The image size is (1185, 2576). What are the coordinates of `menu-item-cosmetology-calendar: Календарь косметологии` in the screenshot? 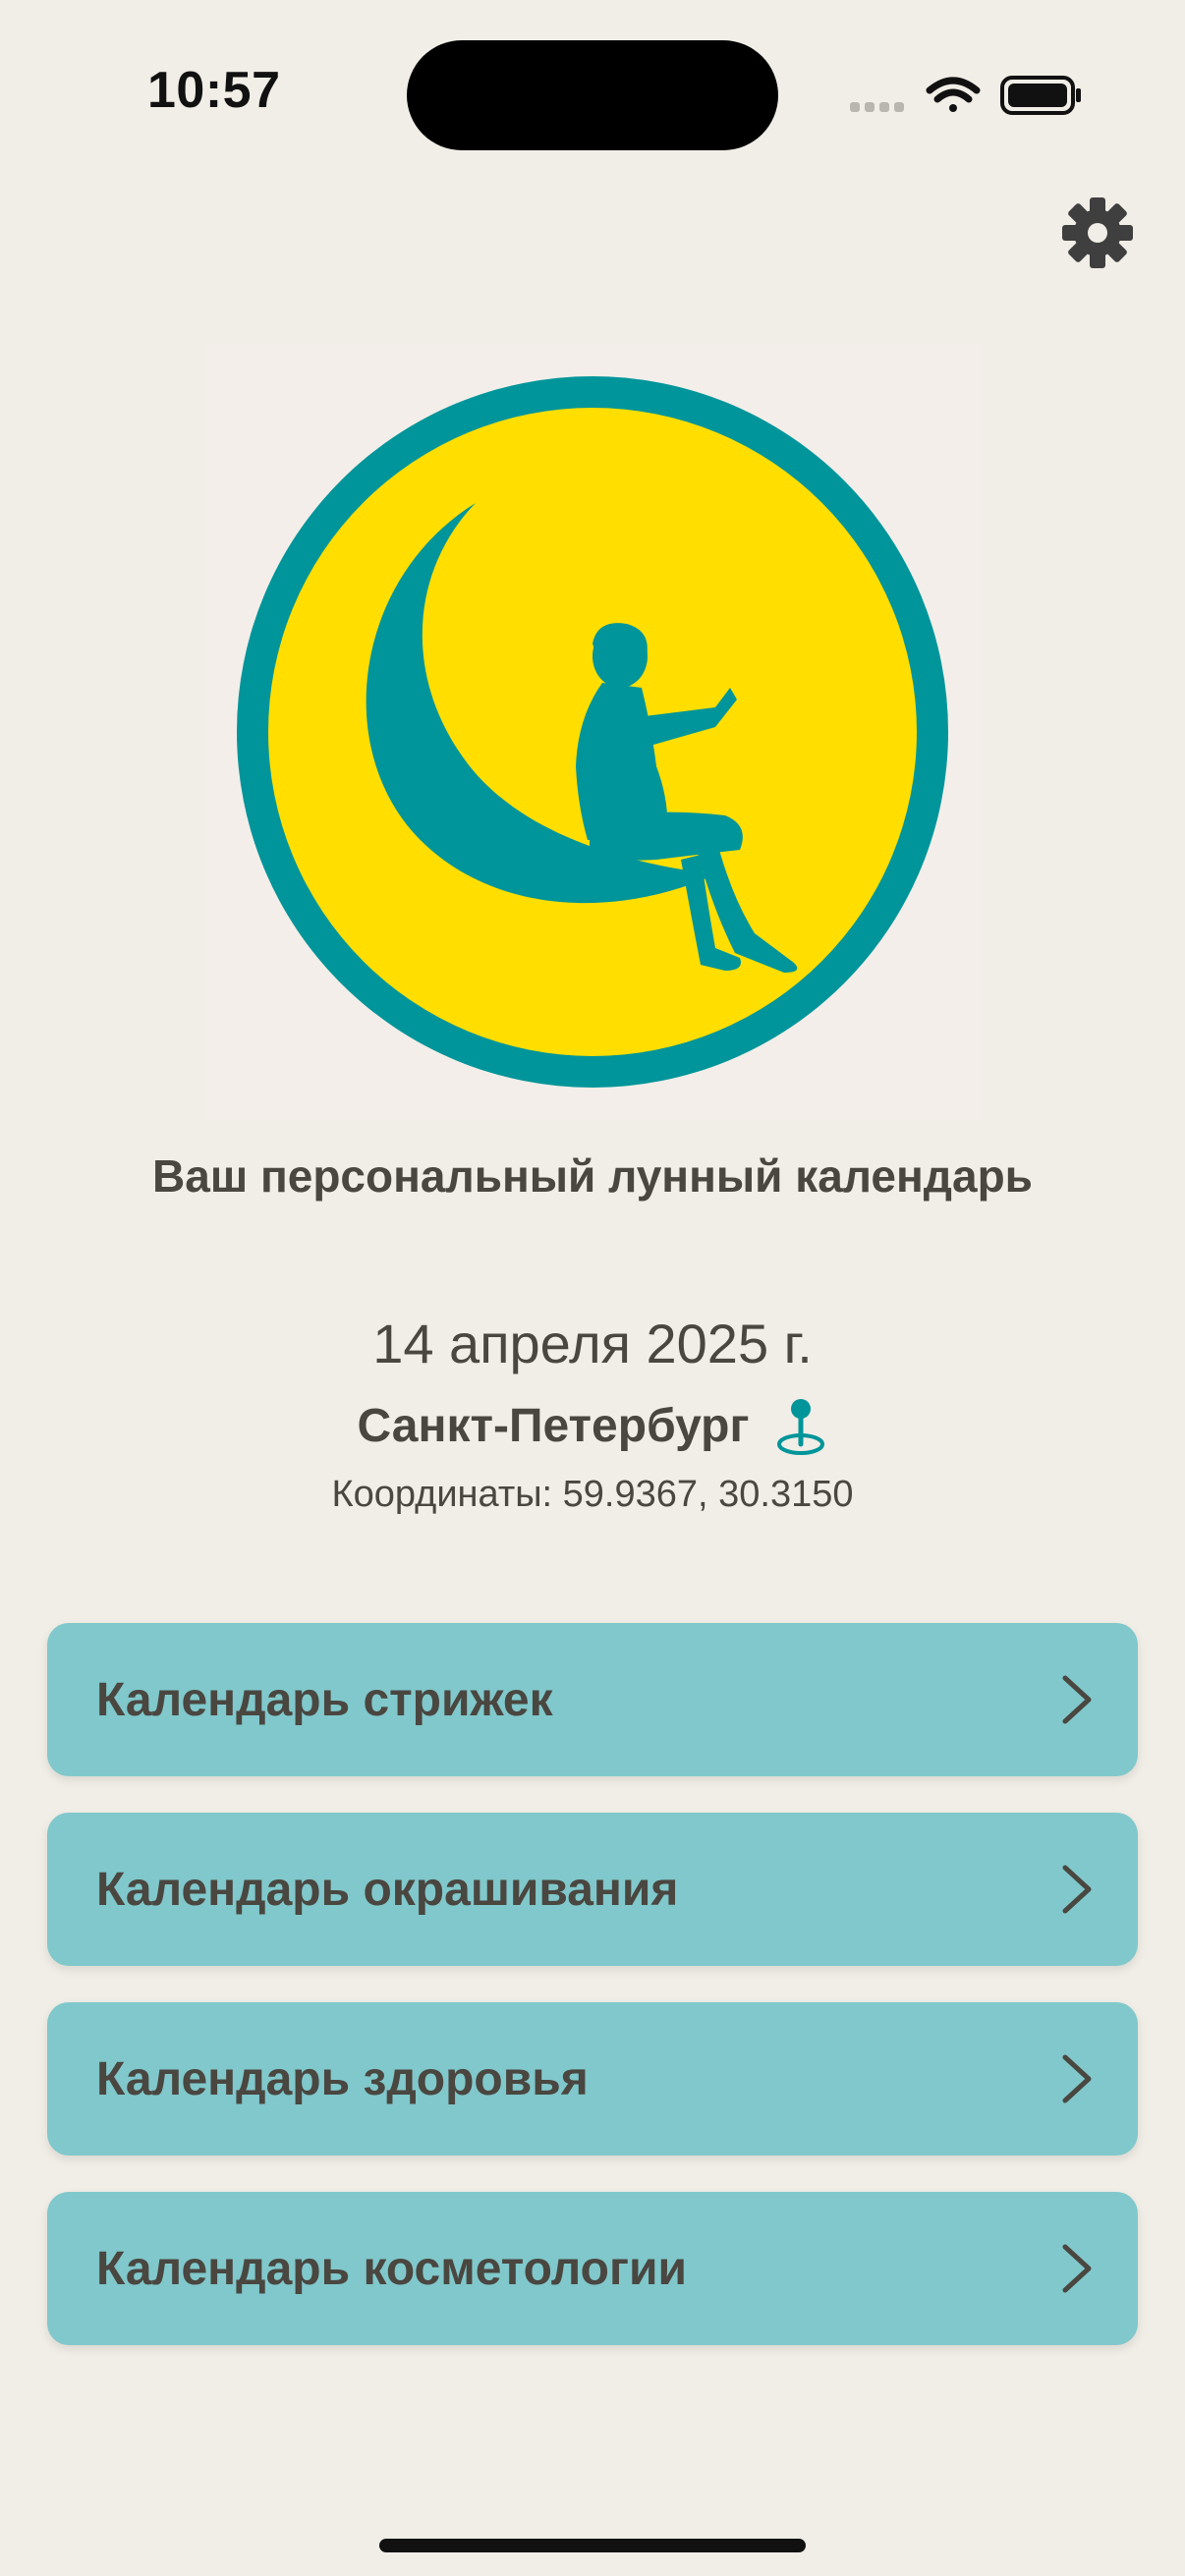 It's located at (592, 2268).